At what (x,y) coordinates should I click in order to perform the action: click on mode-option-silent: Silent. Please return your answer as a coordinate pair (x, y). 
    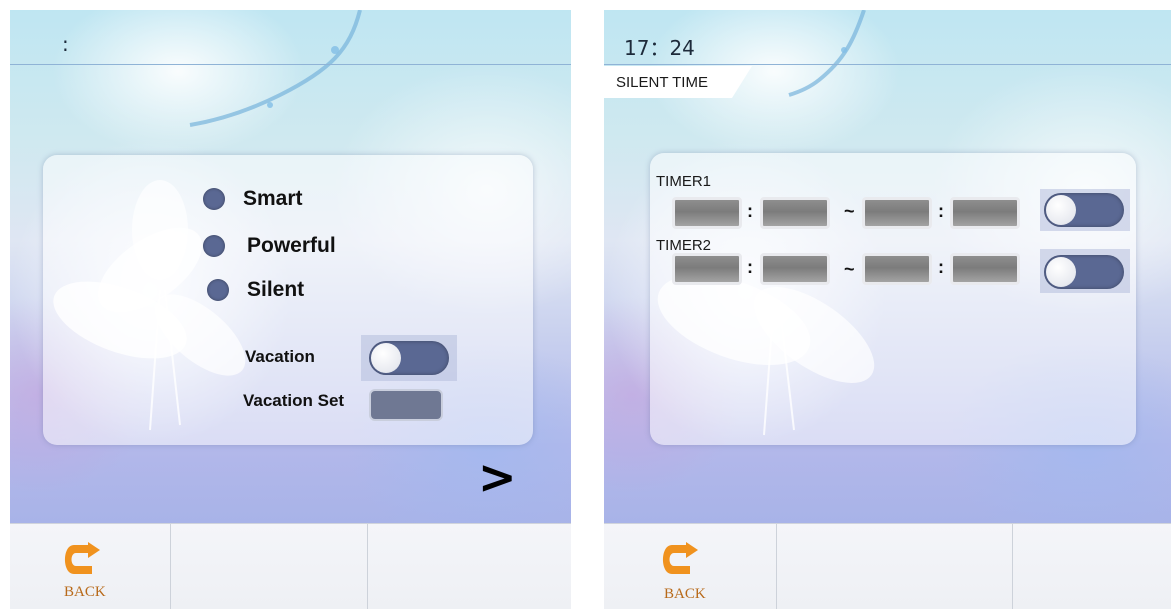
    Looking at the image, I should click on (255, 290).